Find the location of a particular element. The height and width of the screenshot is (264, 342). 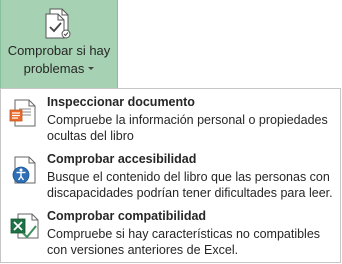

menu-item-title: Comprobar compatibilidad is located at coordinates (127, 216).